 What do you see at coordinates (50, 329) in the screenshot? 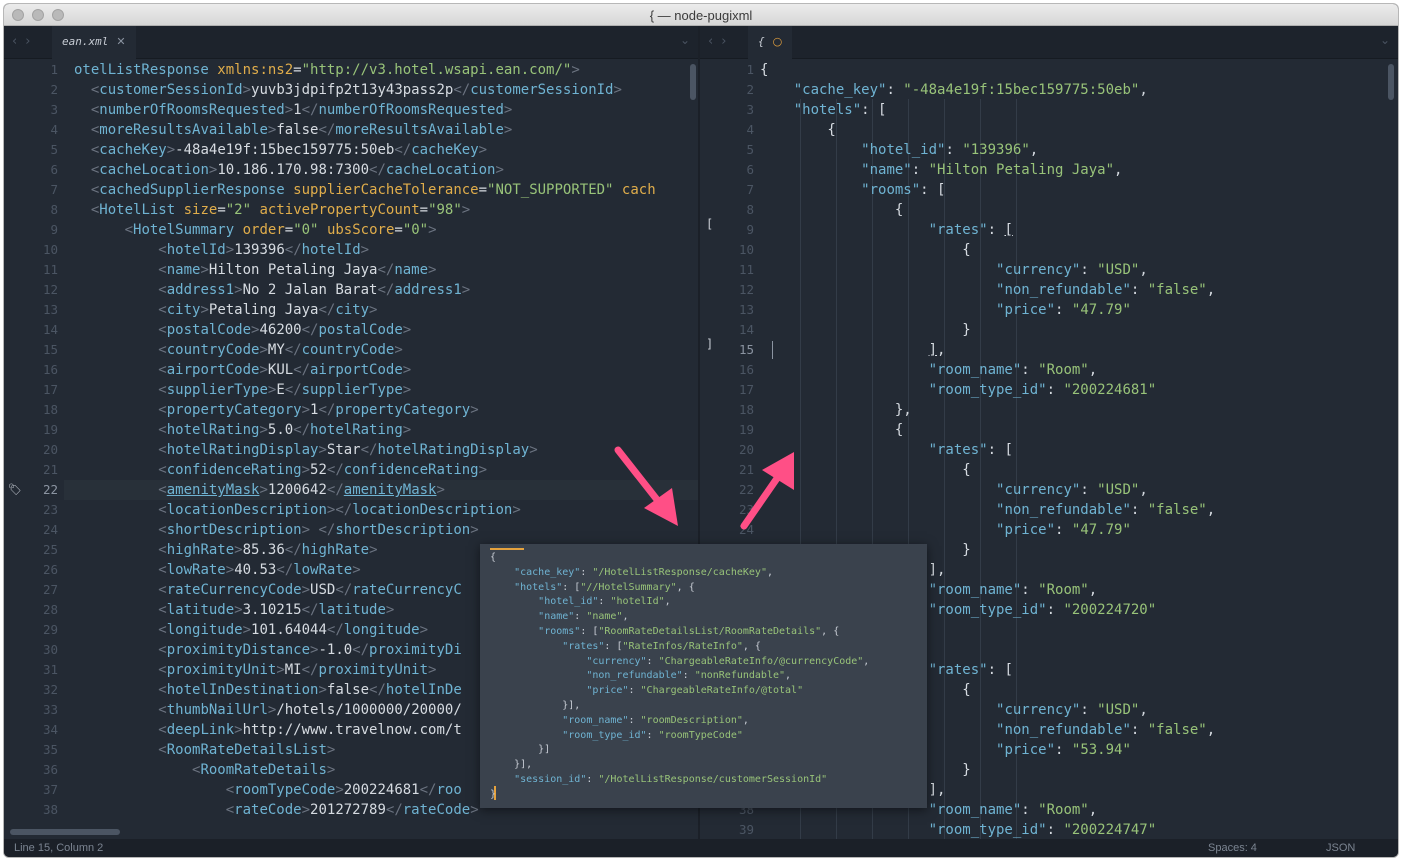
I see `line-number: 14` at bounding box center [50, 329].